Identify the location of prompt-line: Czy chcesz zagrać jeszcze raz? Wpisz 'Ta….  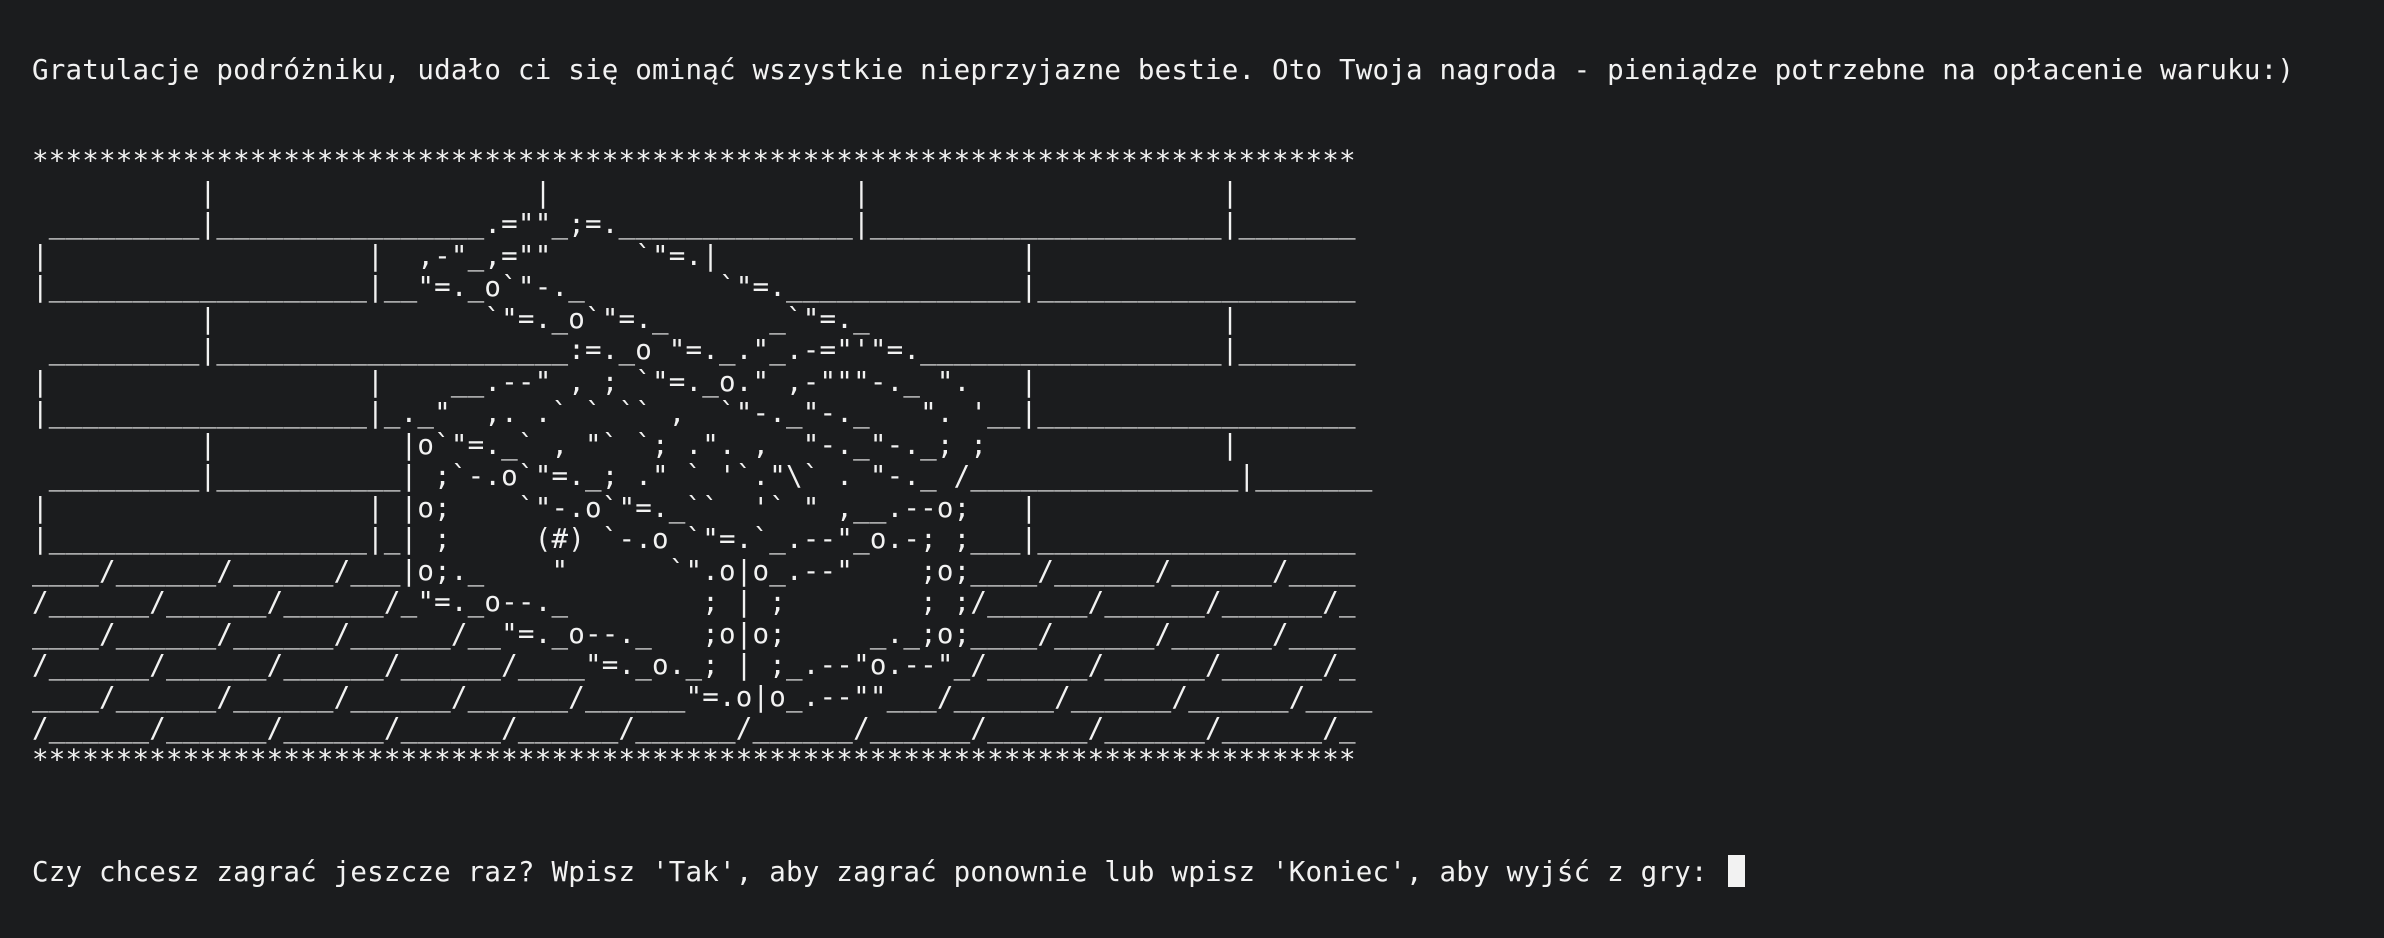
(889, 871).